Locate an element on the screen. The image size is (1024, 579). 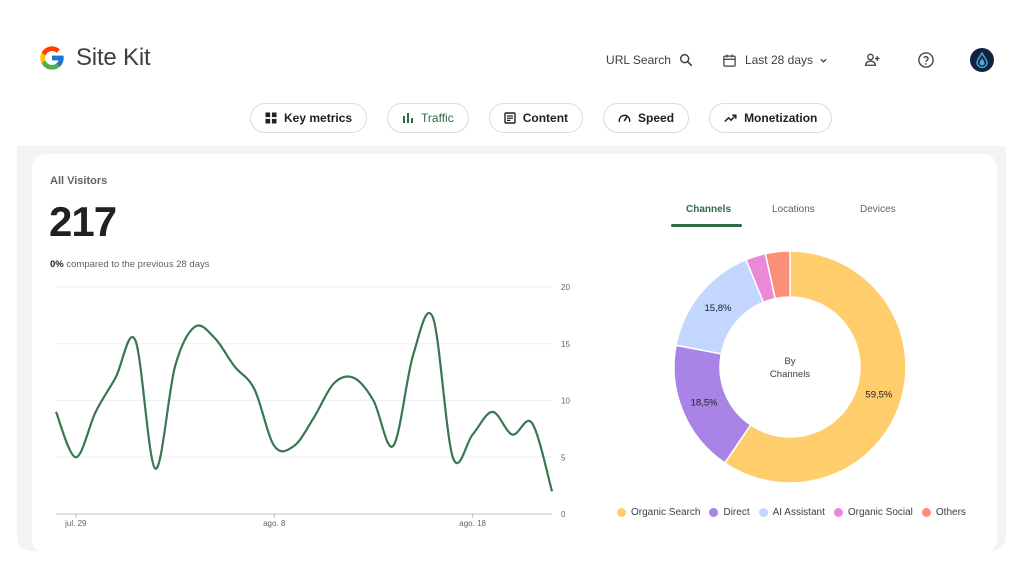
legend-item-direct: Direct is located at coordinates (729, 512).